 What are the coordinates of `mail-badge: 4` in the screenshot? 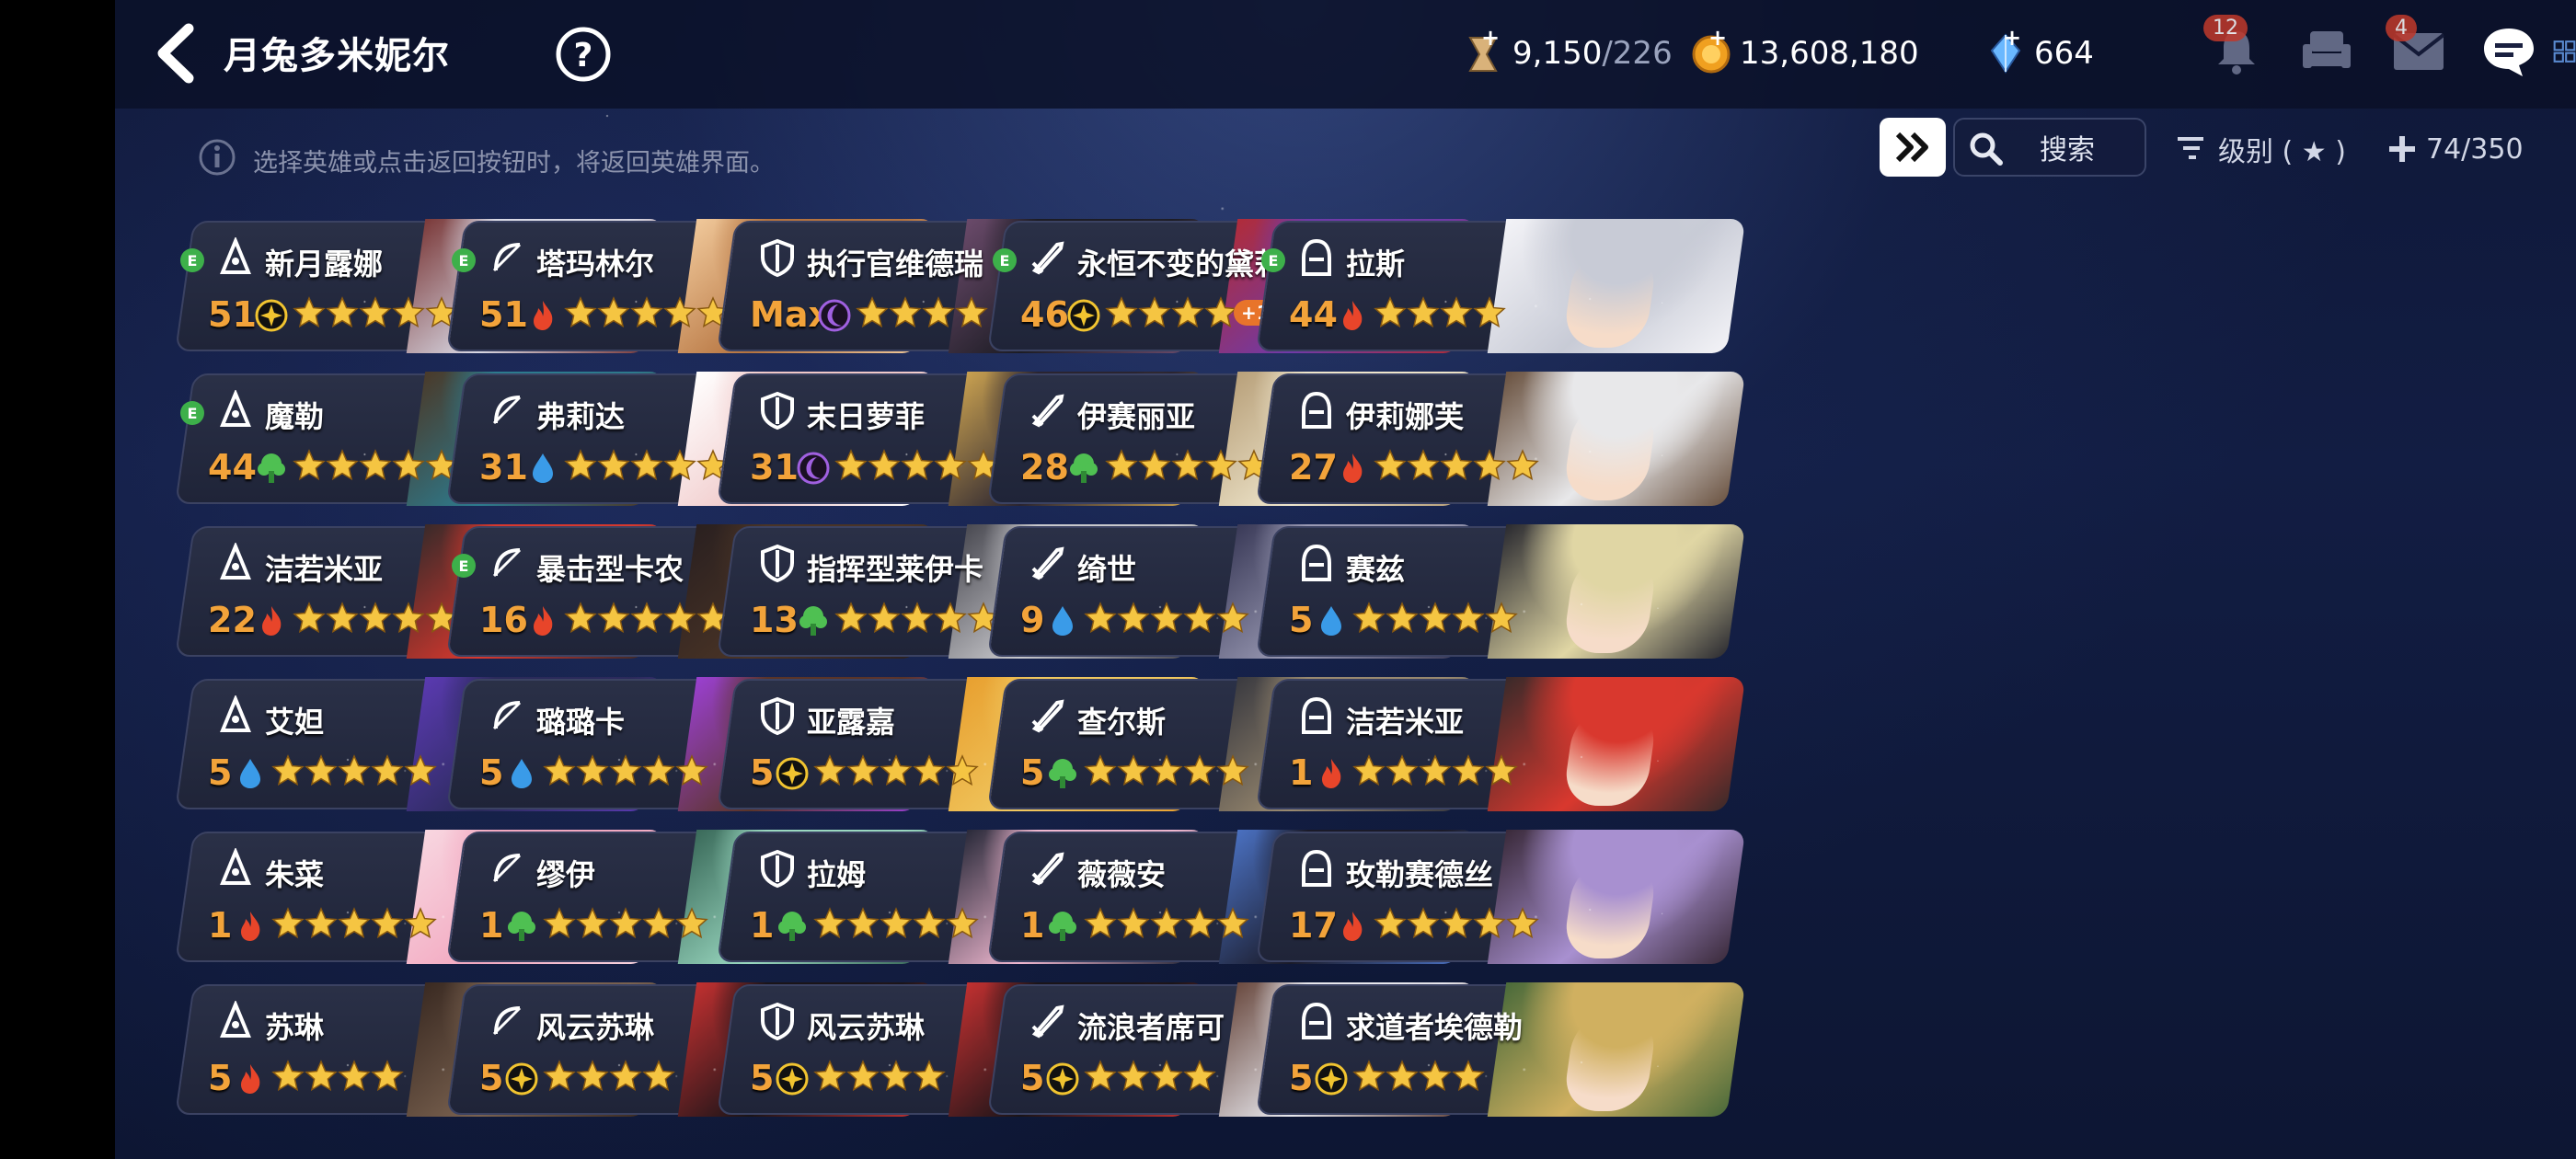 It's located at (2401, 28).